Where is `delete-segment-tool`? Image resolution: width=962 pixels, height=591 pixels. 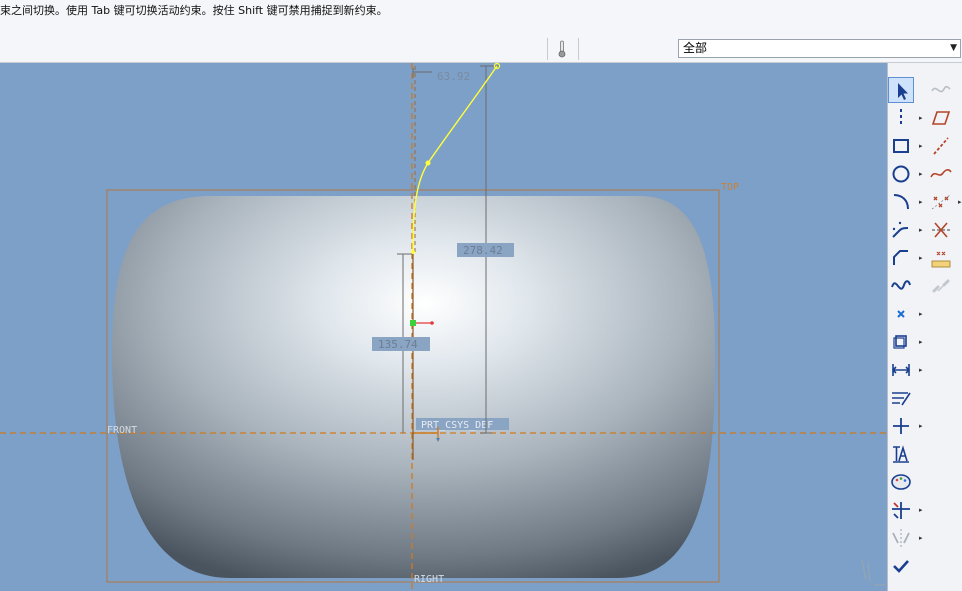 delete-segment-tool is located at coordinates (941, 230).